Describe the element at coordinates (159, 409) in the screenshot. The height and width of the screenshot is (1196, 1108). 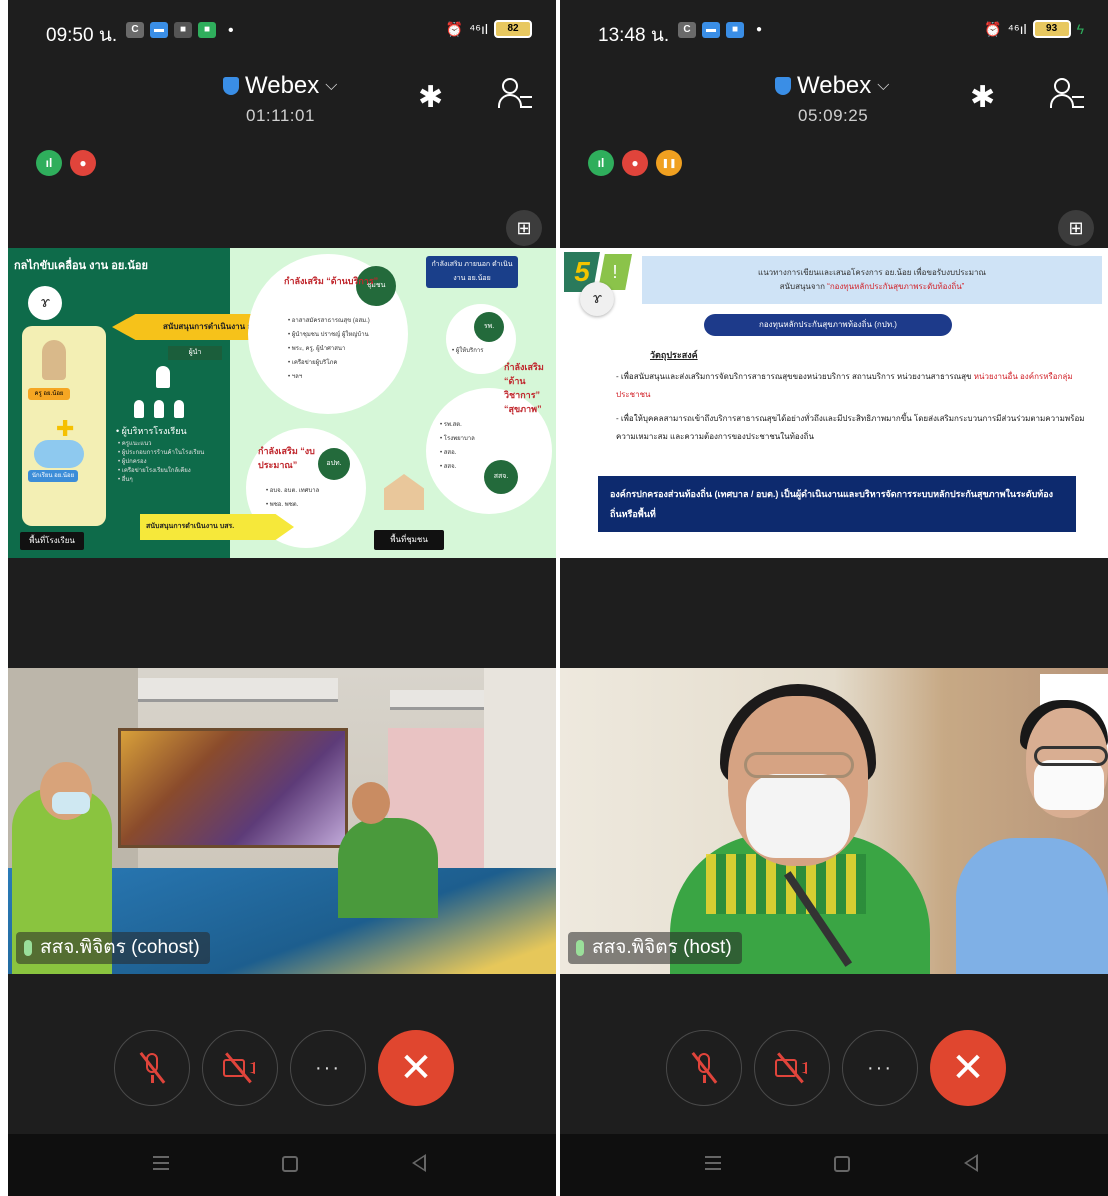
I see `org-tree-row` at that location.